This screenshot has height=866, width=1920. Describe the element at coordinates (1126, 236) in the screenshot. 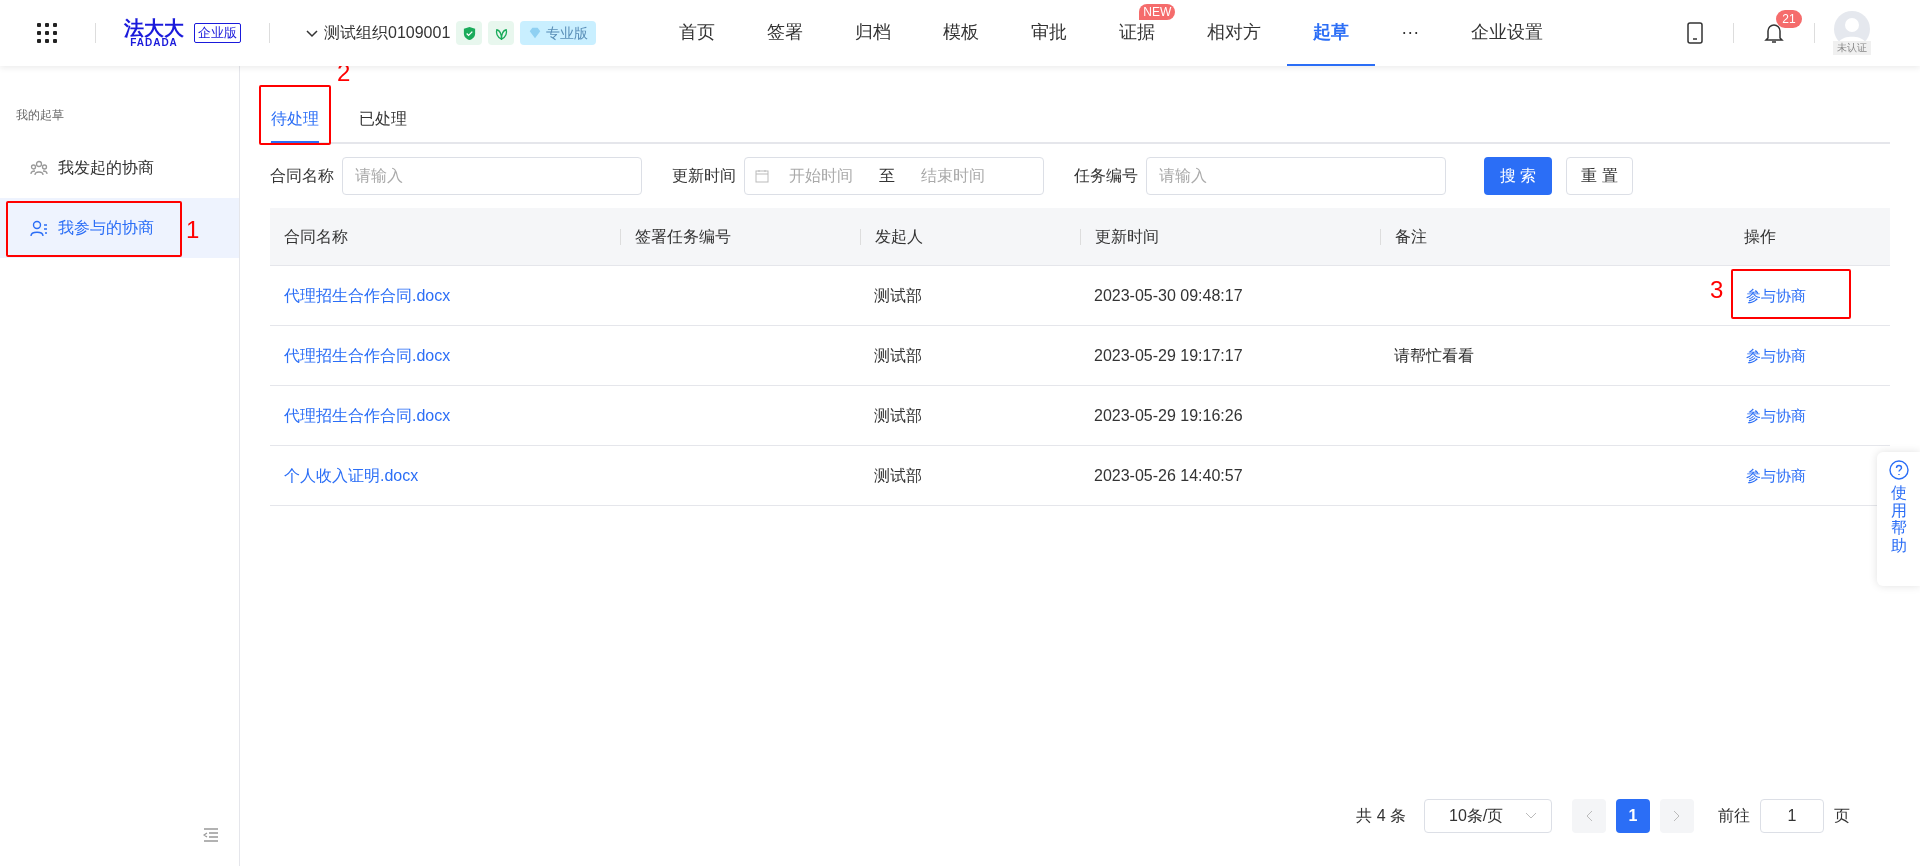

I see `column-header: 更新时间` at that location.